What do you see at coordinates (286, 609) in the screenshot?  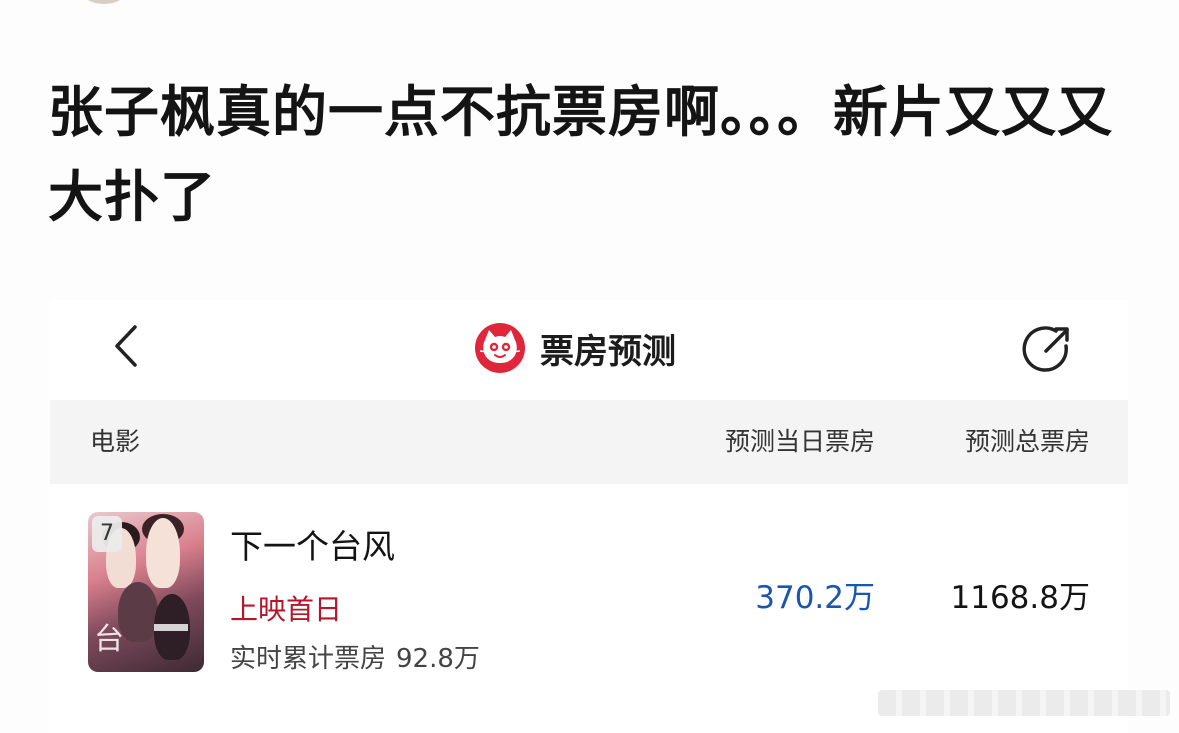 I see `release-status: 上映首日` at bounding box center [286, 609].